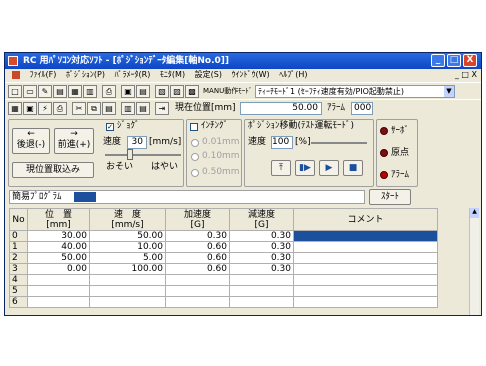 The image size is (486, 366). I want to click on row-number: 4, so click(18, 280).